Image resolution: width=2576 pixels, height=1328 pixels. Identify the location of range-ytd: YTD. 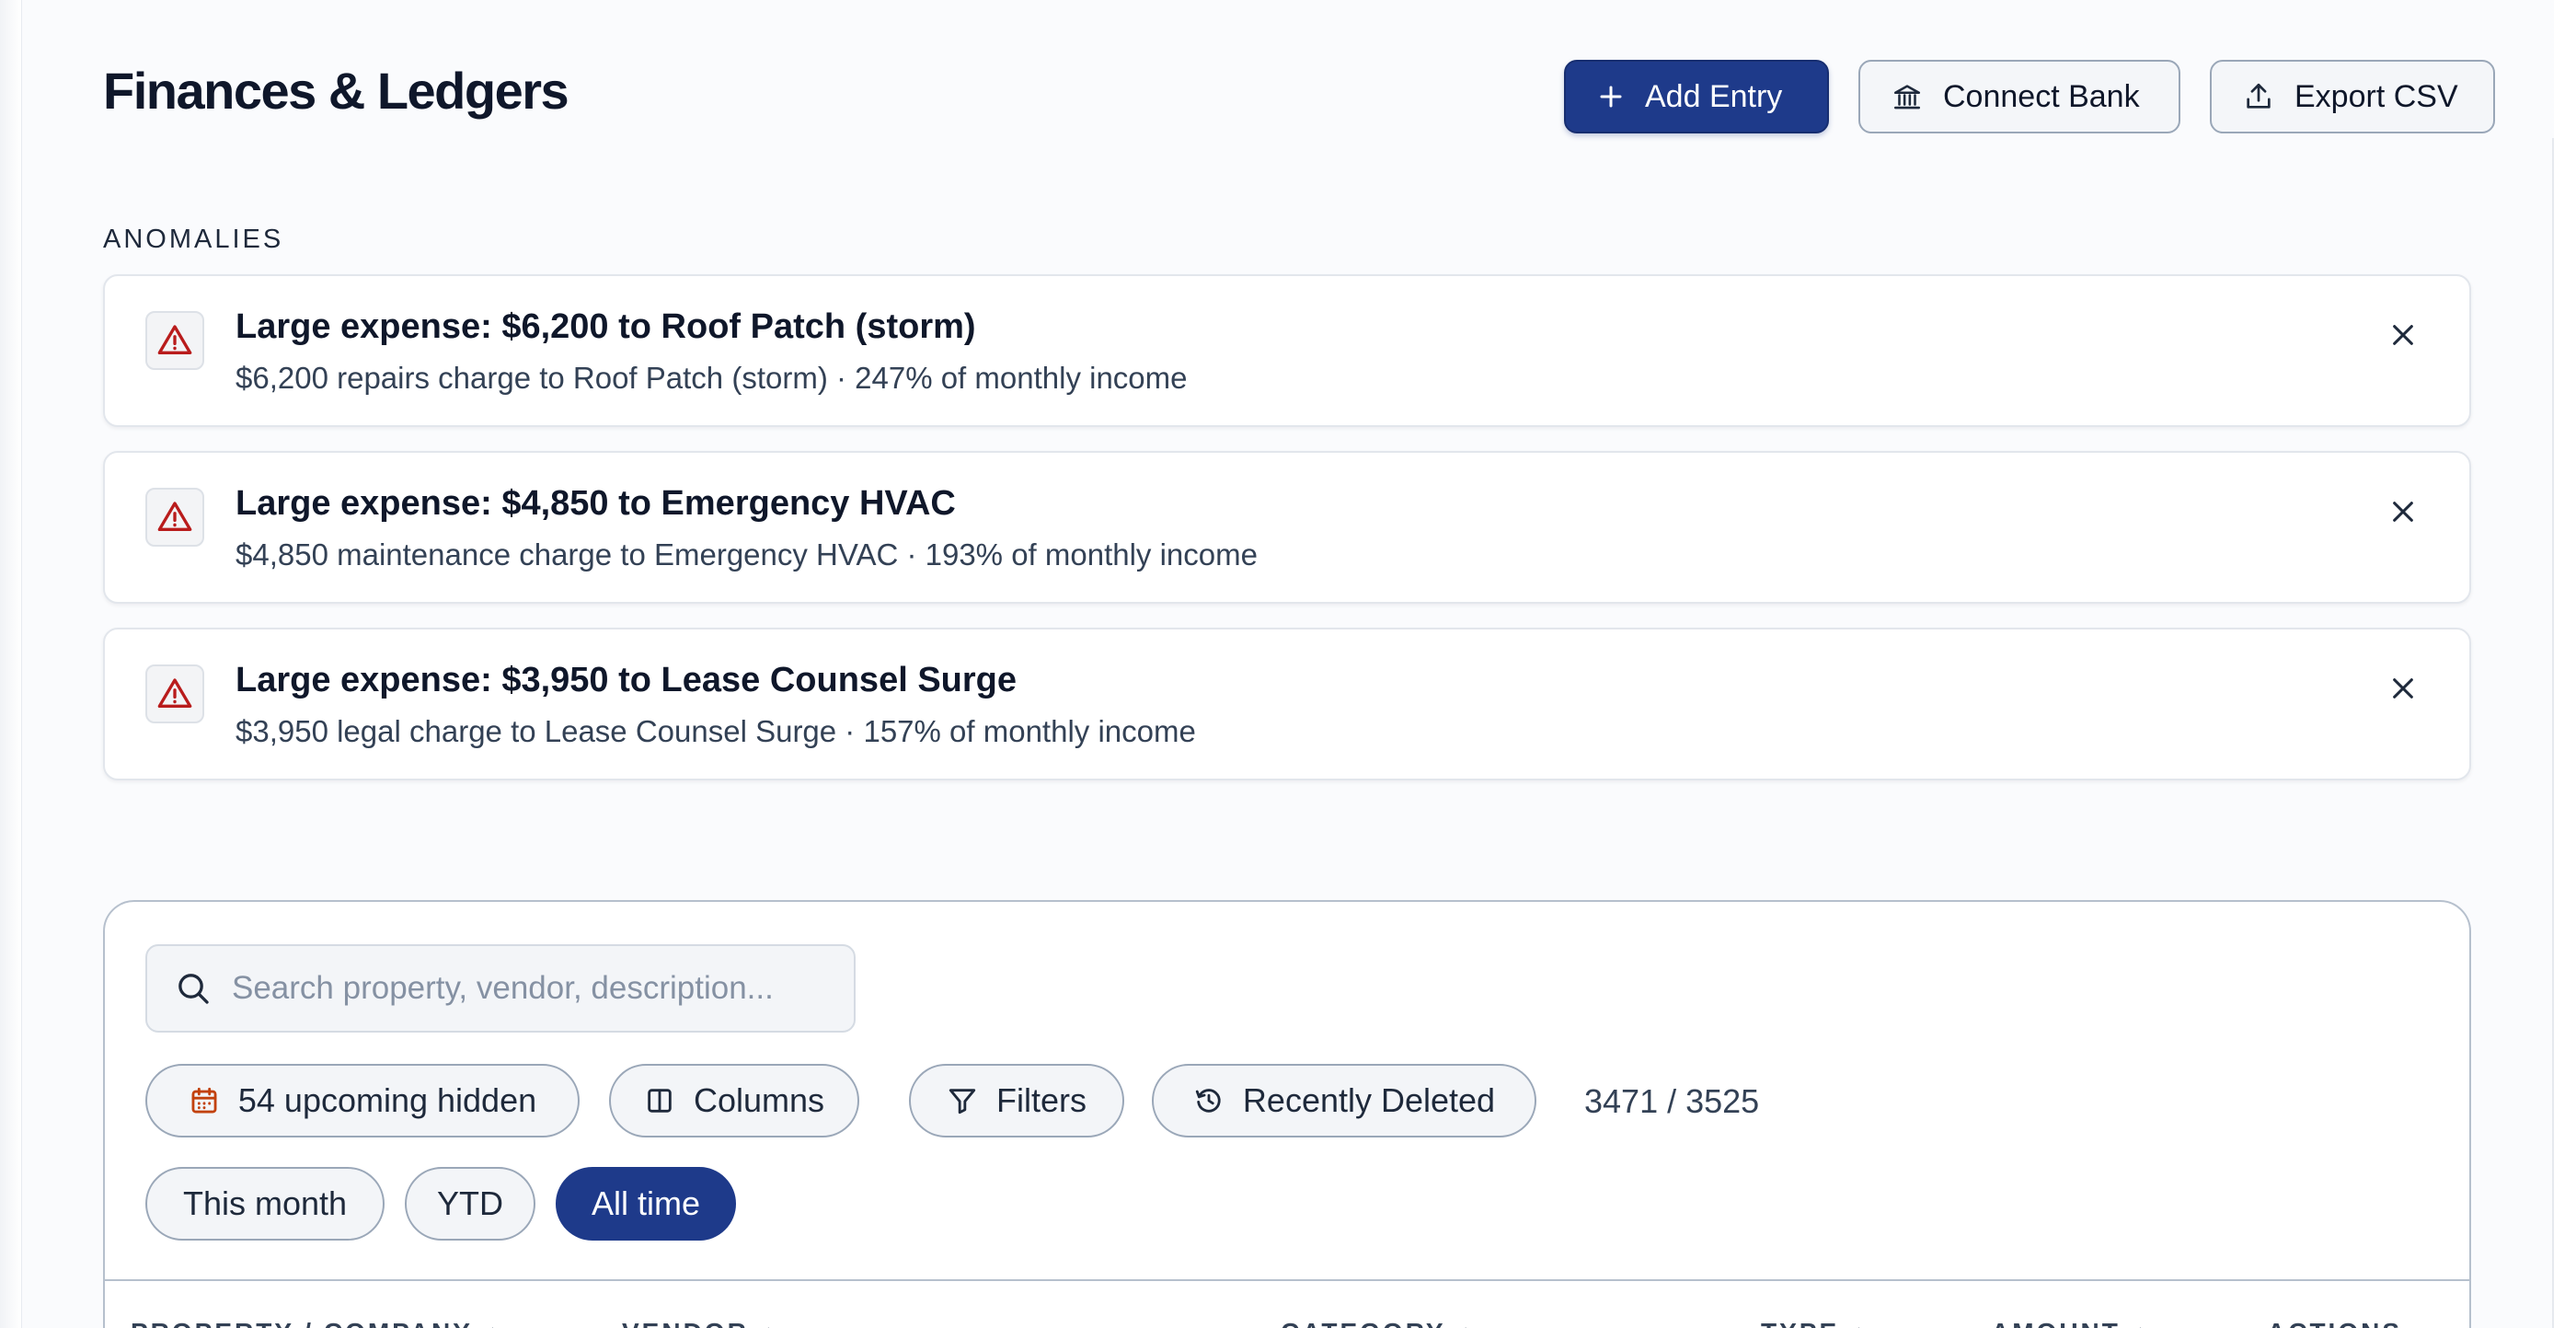
(470, 1204).